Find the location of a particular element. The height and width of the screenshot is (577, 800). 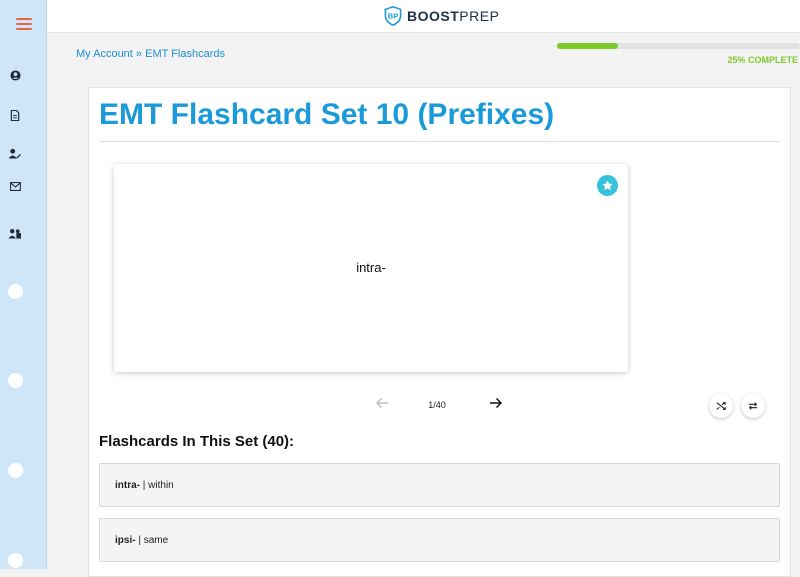

set-heading: Flashcards In This Set (40): is located at coordinates (197, 441).